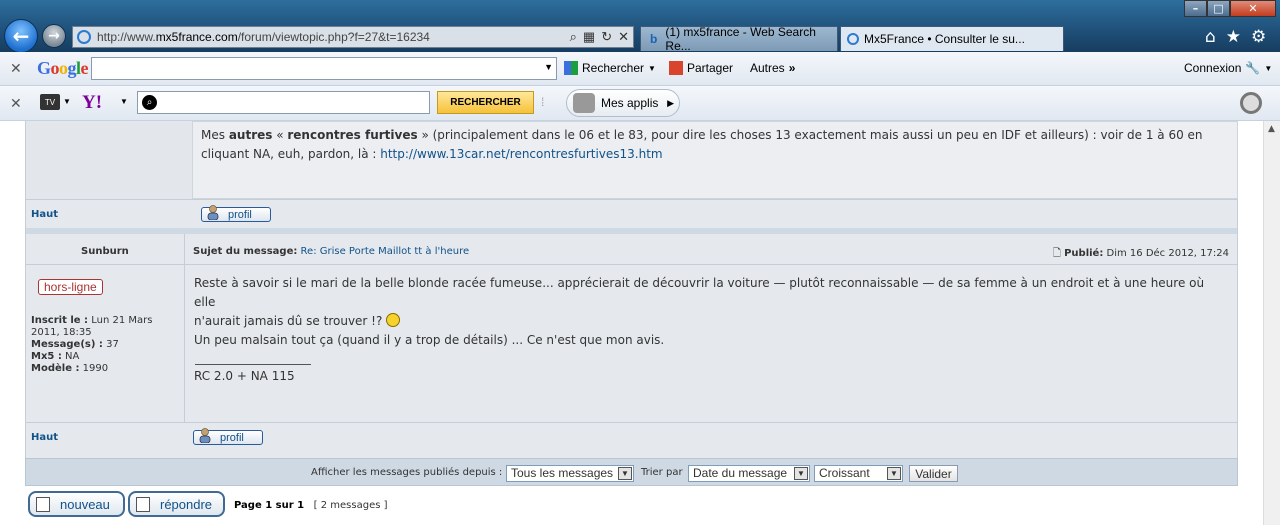  What do you see at coordinates (710, 68) in the screenshot?
I see `share-label: Partager` at bounding box center [710, 68].